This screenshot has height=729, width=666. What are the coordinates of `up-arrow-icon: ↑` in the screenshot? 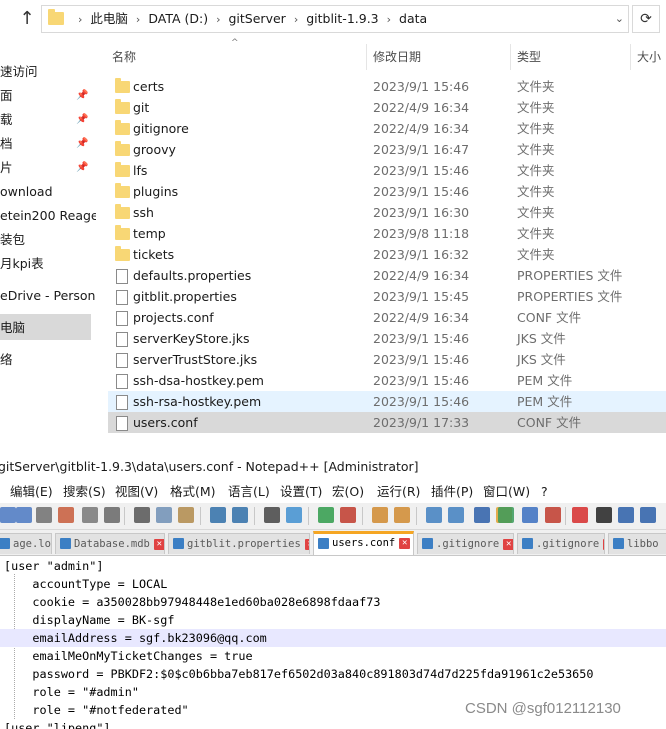 It's located at (27, 19).